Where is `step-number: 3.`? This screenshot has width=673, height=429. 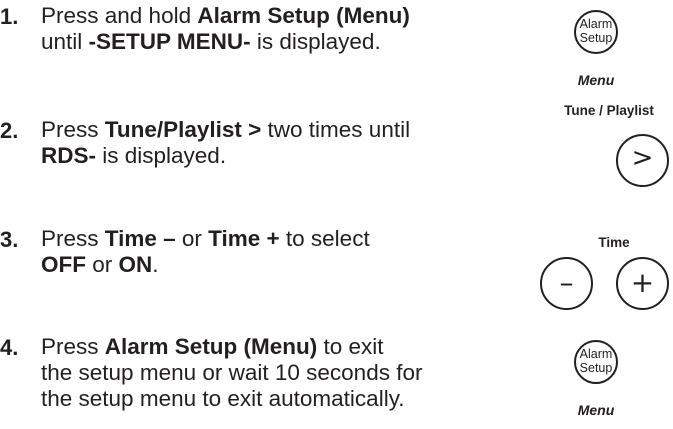
step-number: 3. is located at coordinates (9, 239).